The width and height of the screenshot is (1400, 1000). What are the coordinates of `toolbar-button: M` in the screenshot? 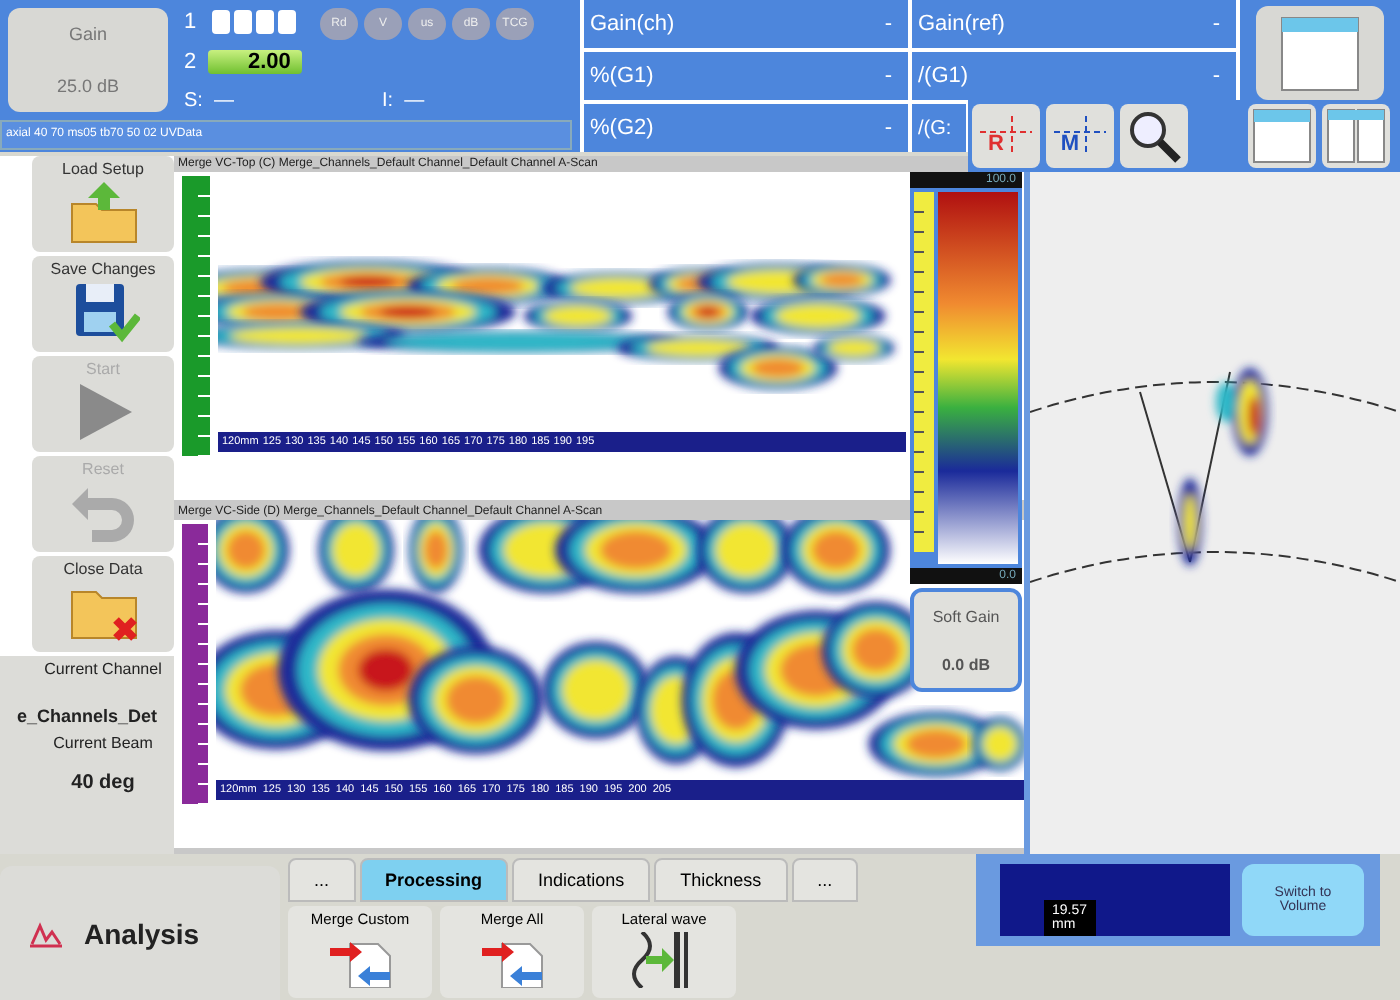 It's located at (1080, 136).